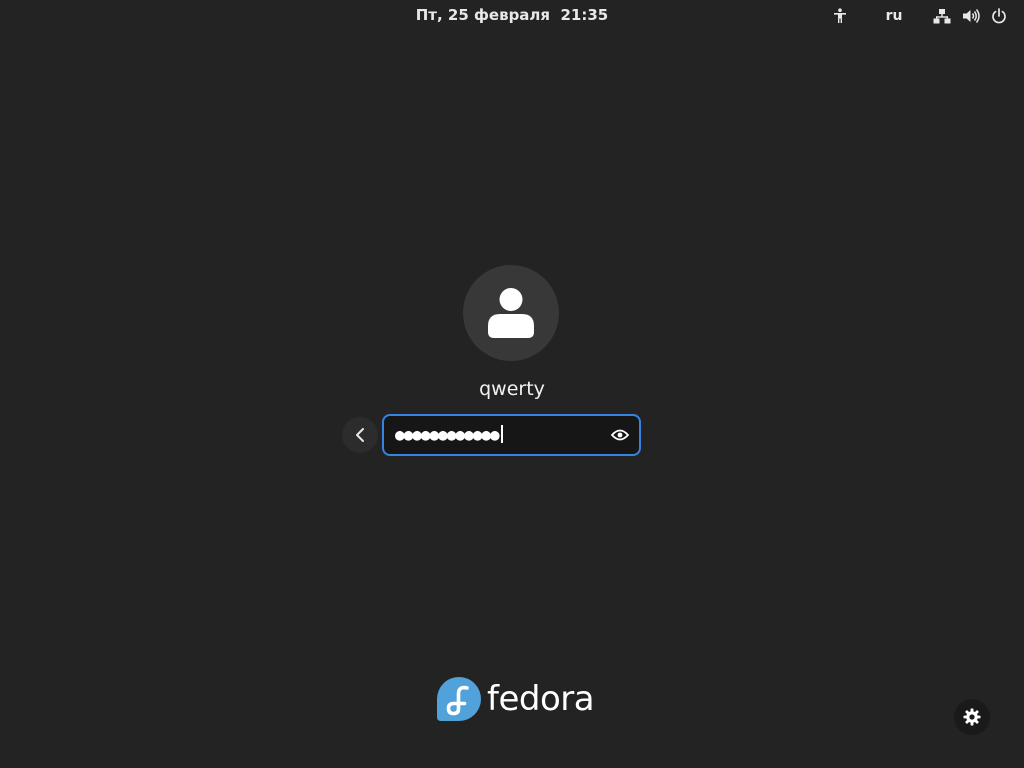 The image size is (1024, 768). I want to click on top-bar: Пт, 25 февраля 21:35 ru, so click(512, 16).